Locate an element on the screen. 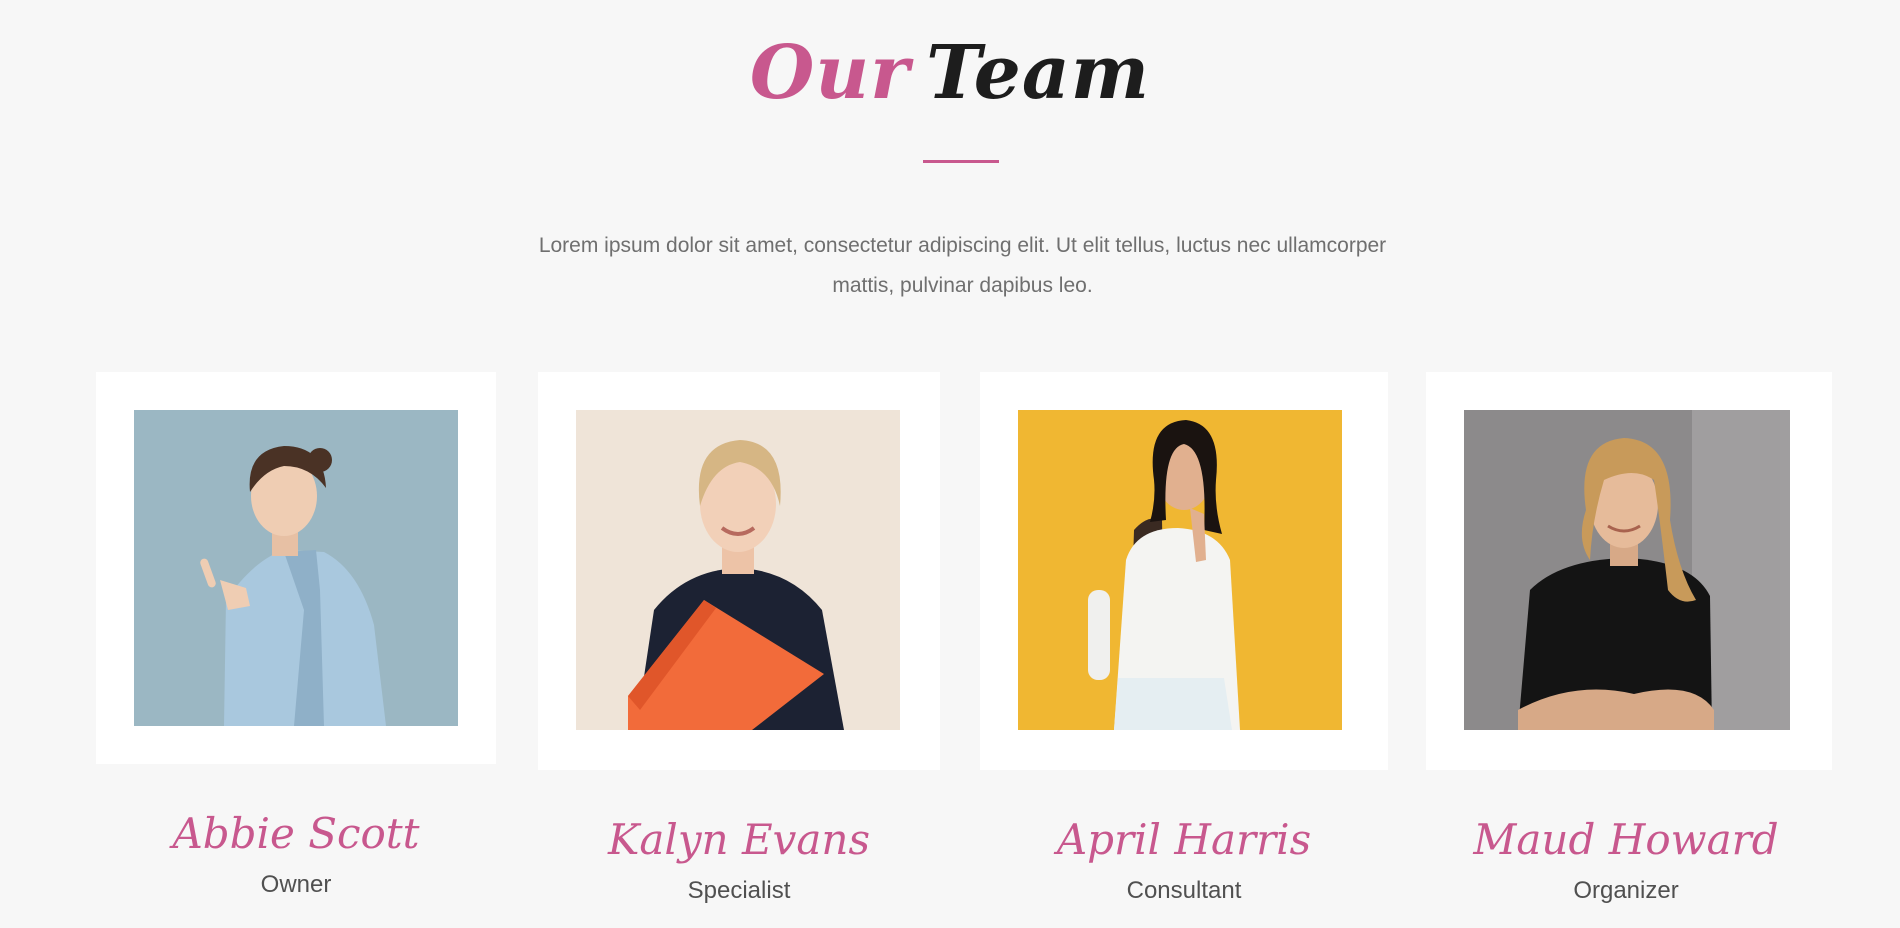  section-title-our: Our is located at coordinates (830, 73).